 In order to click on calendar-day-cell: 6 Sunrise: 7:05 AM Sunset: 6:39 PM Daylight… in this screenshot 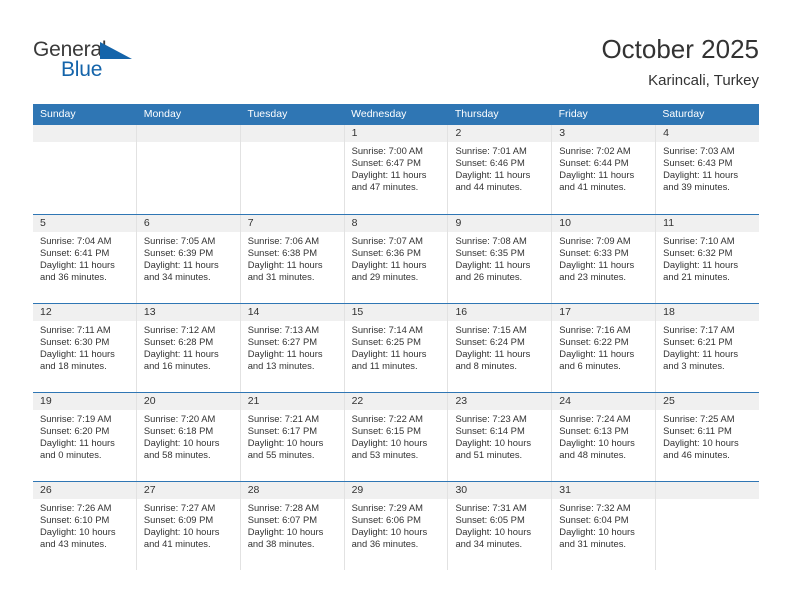, I will do `click(187, 259)`.